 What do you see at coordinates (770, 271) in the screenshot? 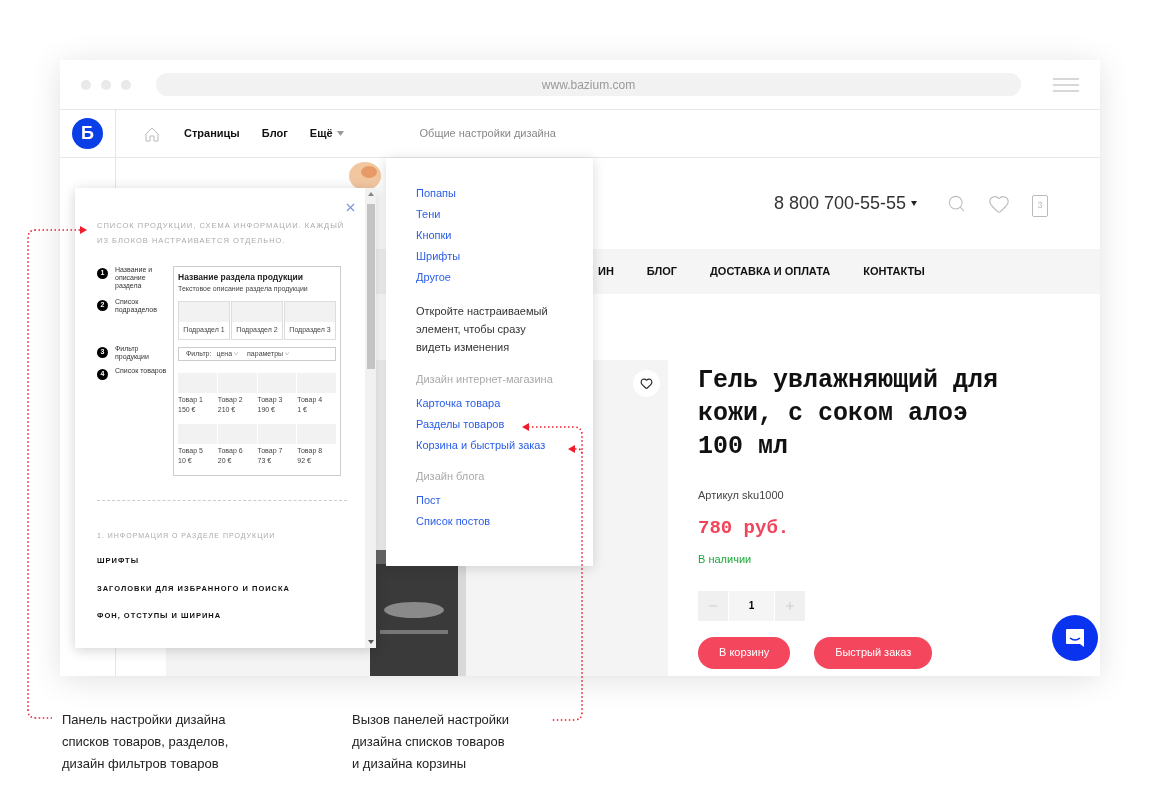
I see `menu-link: ДОСТАВКА И ОПЛАТА` at bounding box center [770, 271].